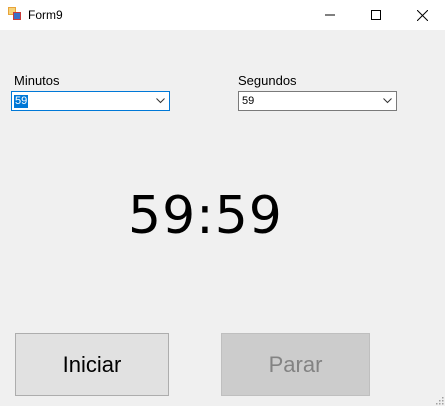  Describe the element at coordinates (295, 364) in the screenshot. I see `stop-button: Parar` at that location.